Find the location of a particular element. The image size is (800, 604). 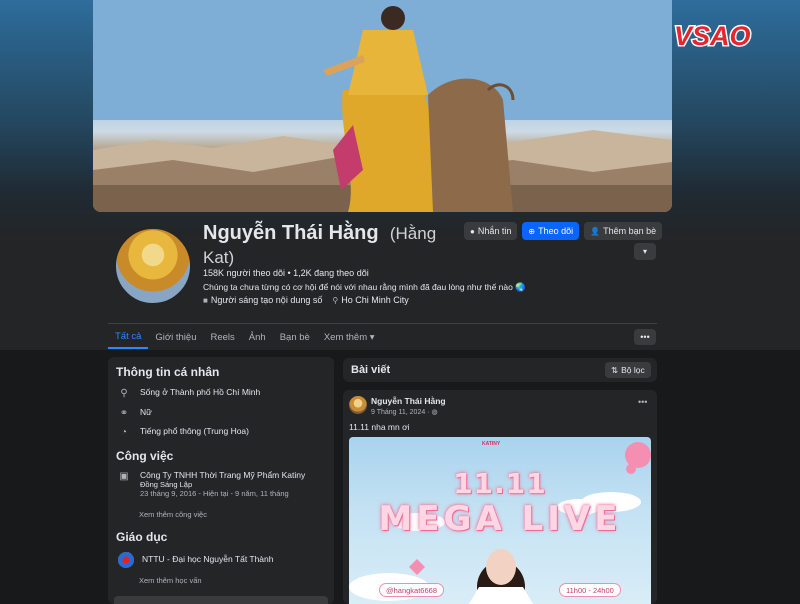

posts-title: Bài viết is located at coordinates (371, 370).